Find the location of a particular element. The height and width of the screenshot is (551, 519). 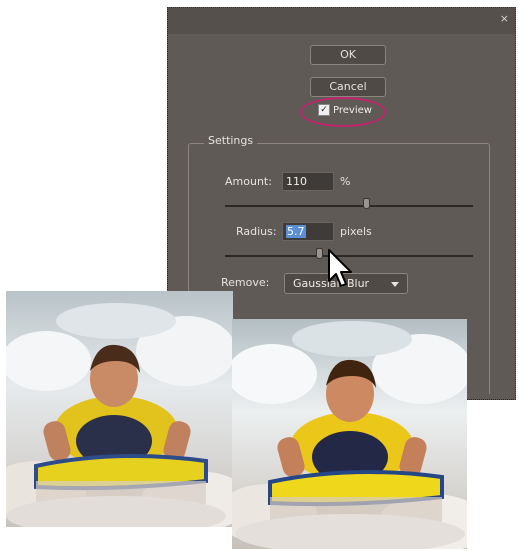

radius-label: Radius: is located at coordinates (256, 231).